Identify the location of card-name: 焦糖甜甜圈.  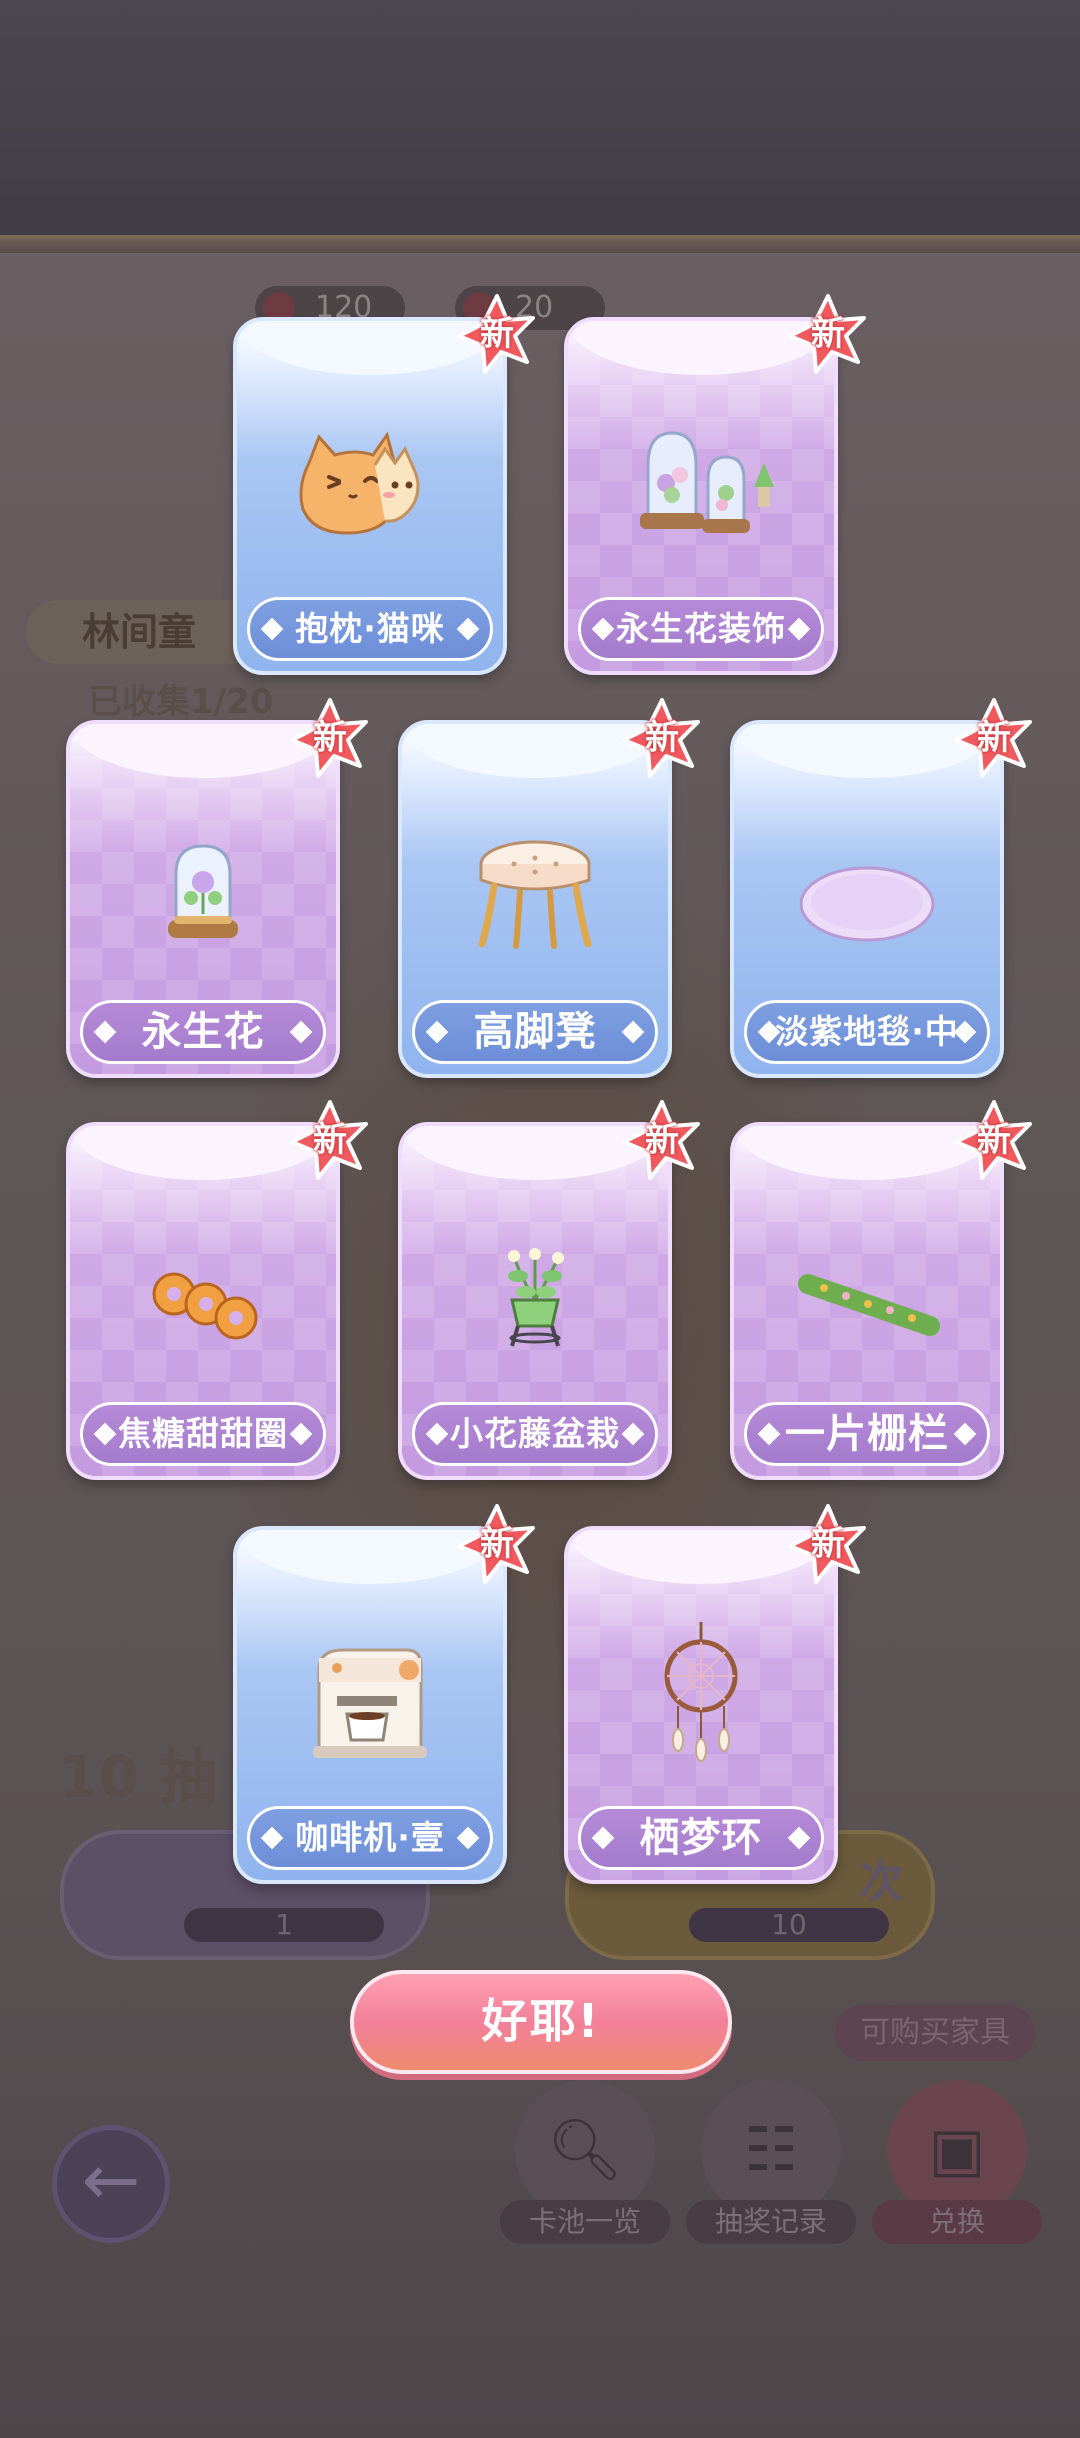
(203, 1434).